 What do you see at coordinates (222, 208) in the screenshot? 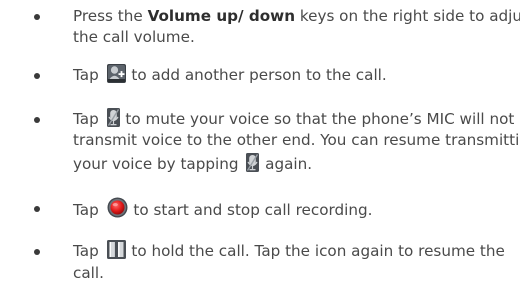
I see `text-line: Tap to start and stop call recording.` at bounding box center [222, 208].